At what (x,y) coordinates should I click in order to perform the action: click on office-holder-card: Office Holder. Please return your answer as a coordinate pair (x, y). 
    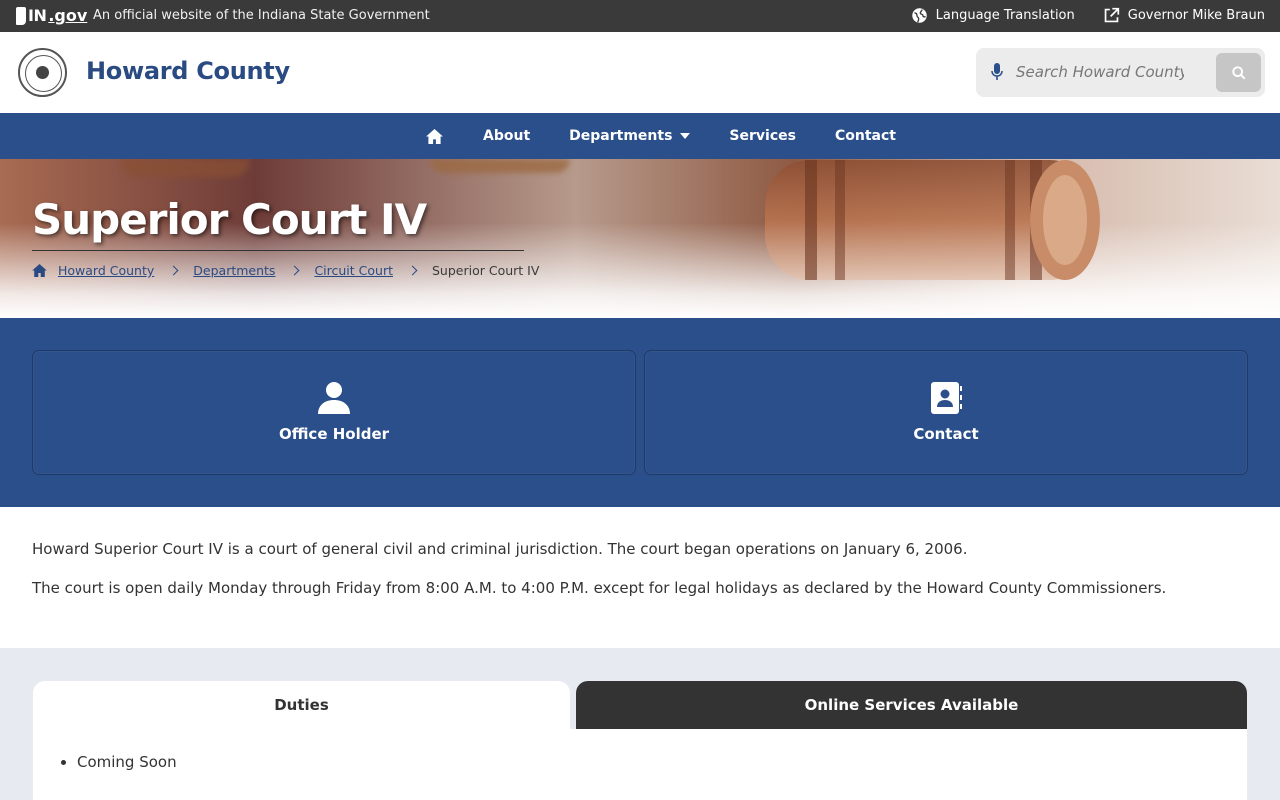
    Looking at the image, I should click on (334, 412).